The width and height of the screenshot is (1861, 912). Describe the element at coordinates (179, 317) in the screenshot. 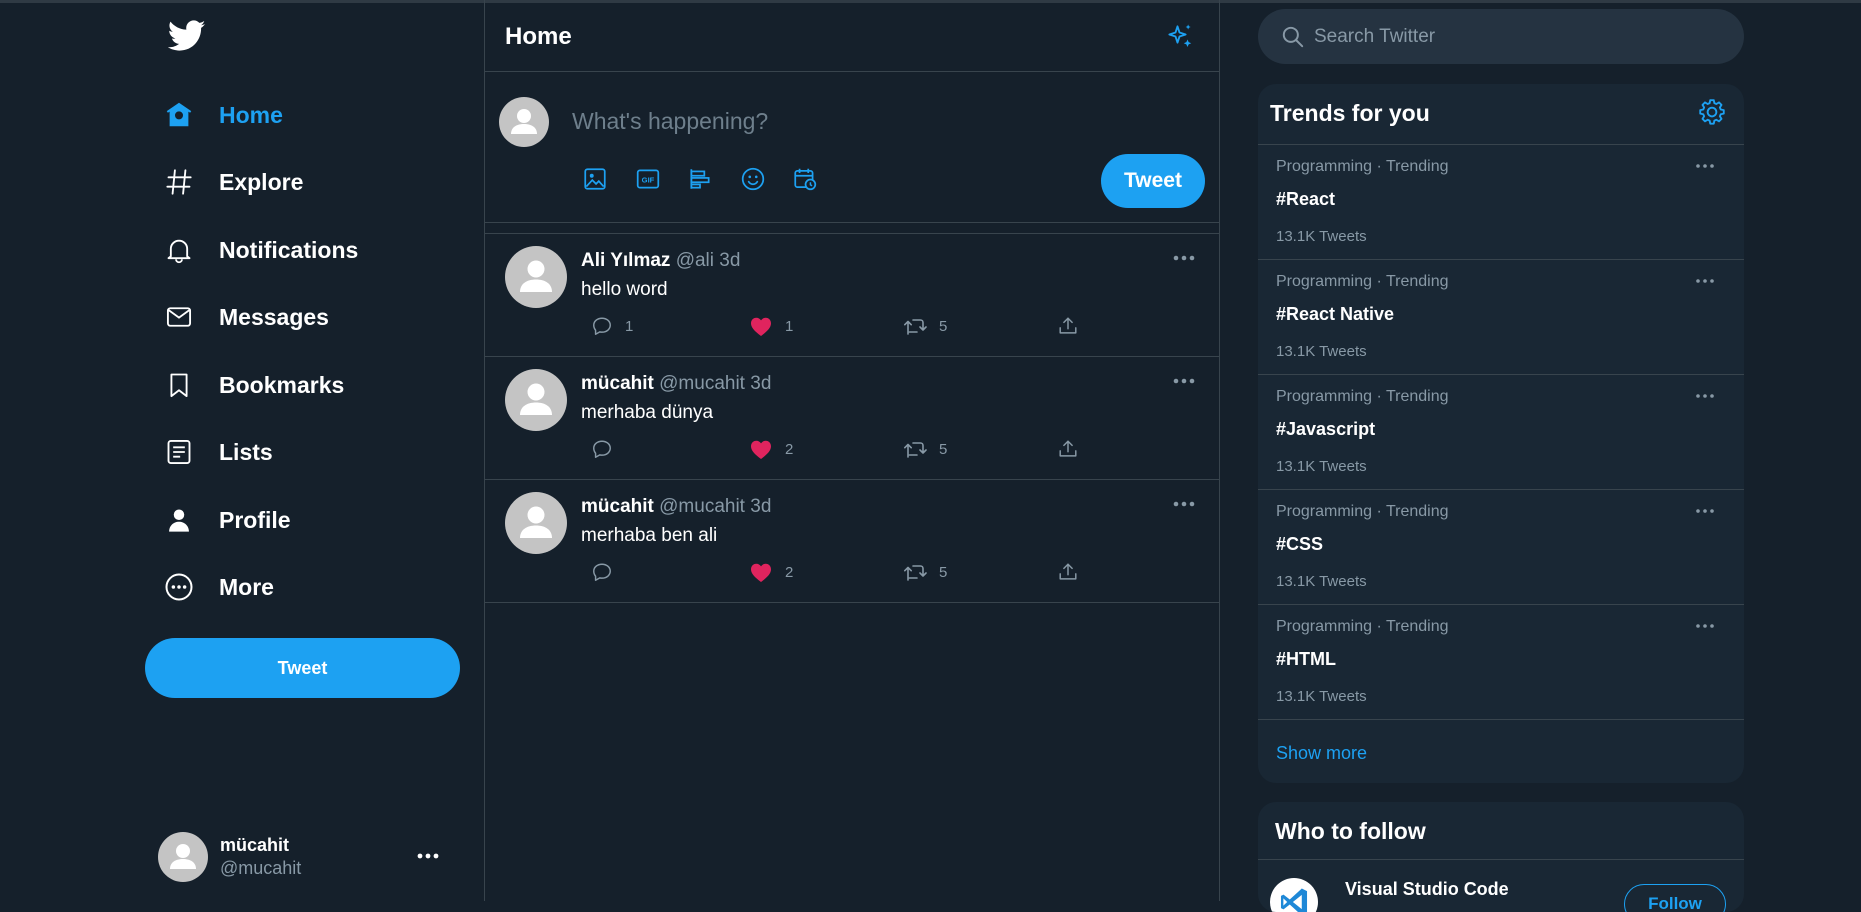

I see `mail-icon` at that location.